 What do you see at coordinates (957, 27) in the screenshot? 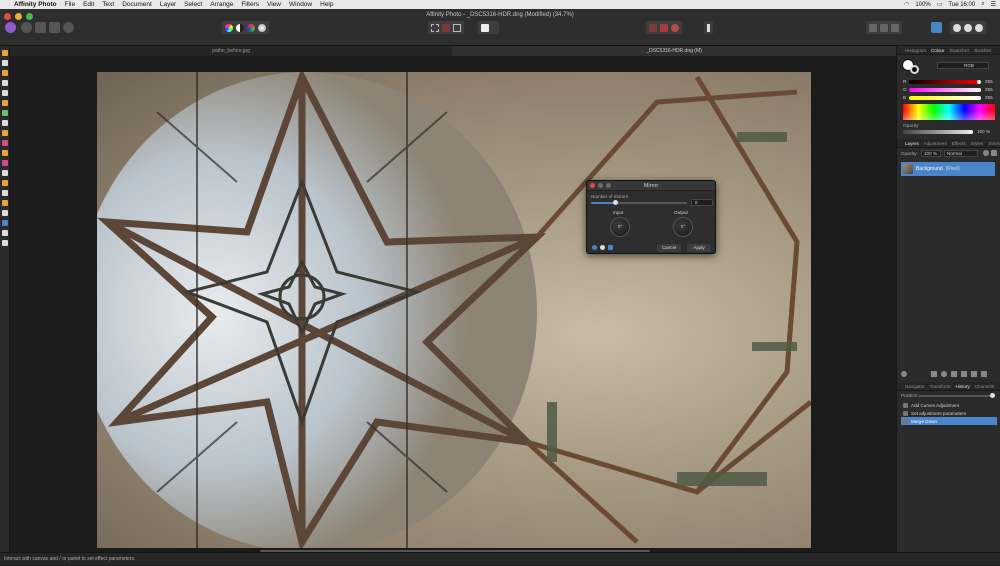
I see `view-mode-icon` at bounding box center [957, 27].